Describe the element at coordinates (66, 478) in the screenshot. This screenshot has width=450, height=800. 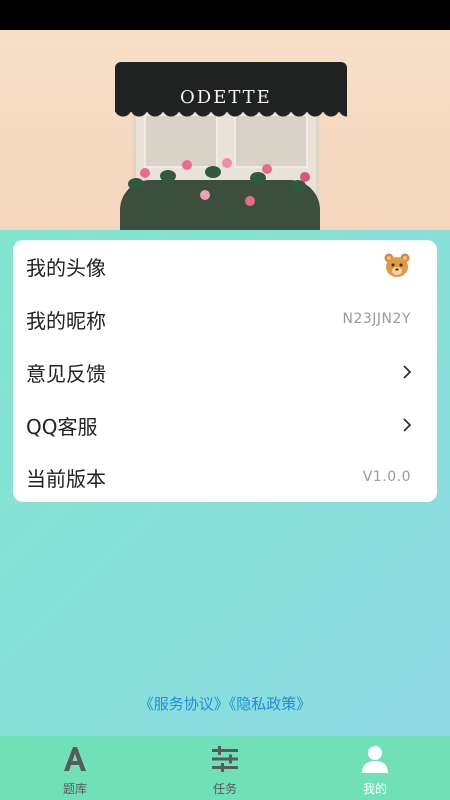
I see `row-label: 当前版本` at that location.